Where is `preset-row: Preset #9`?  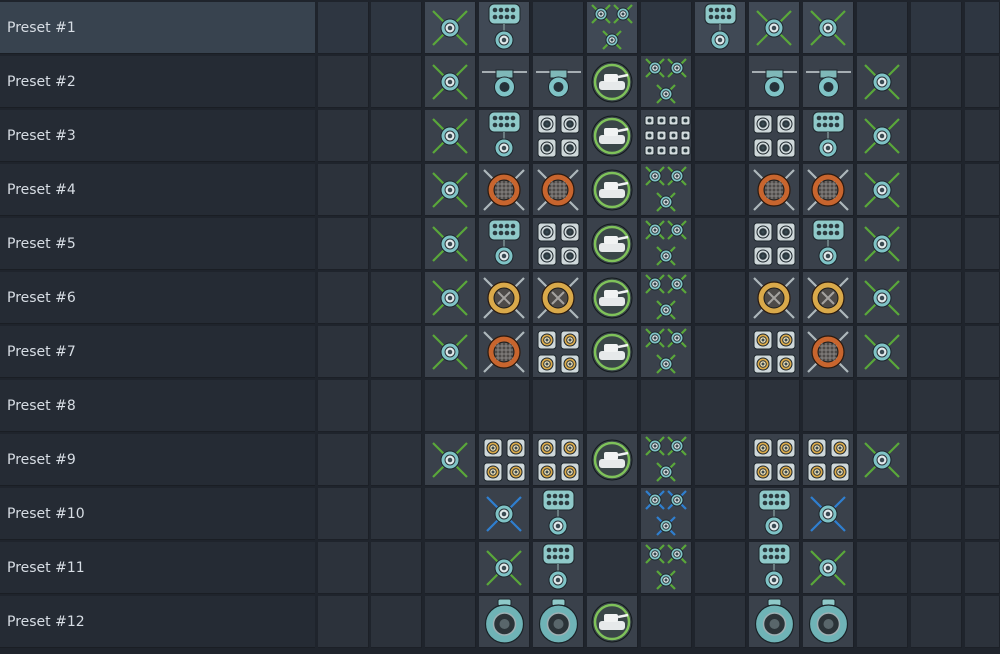
preset-row: Preset #9 is located at coordinates (500, 460).